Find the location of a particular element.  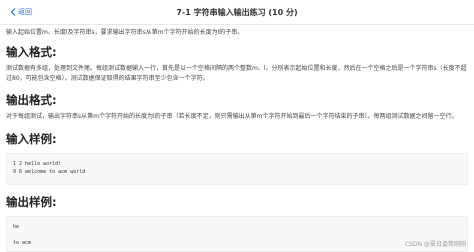

code-line: 1 2 hello world! is located at coordinates (37, 164).